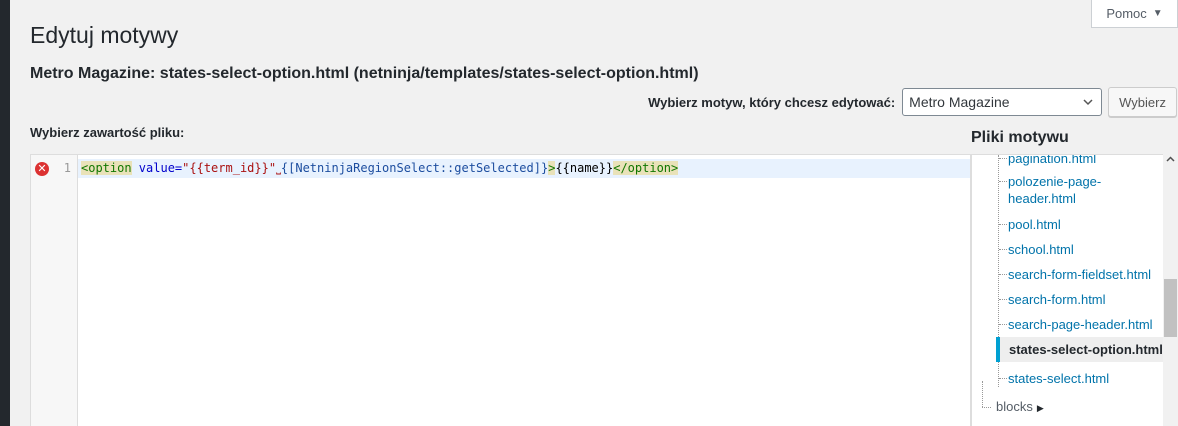 Image resolution: width=1178 pixels, height=426 pixels. I want to click on files-scrollbar, so click(1170, 290).